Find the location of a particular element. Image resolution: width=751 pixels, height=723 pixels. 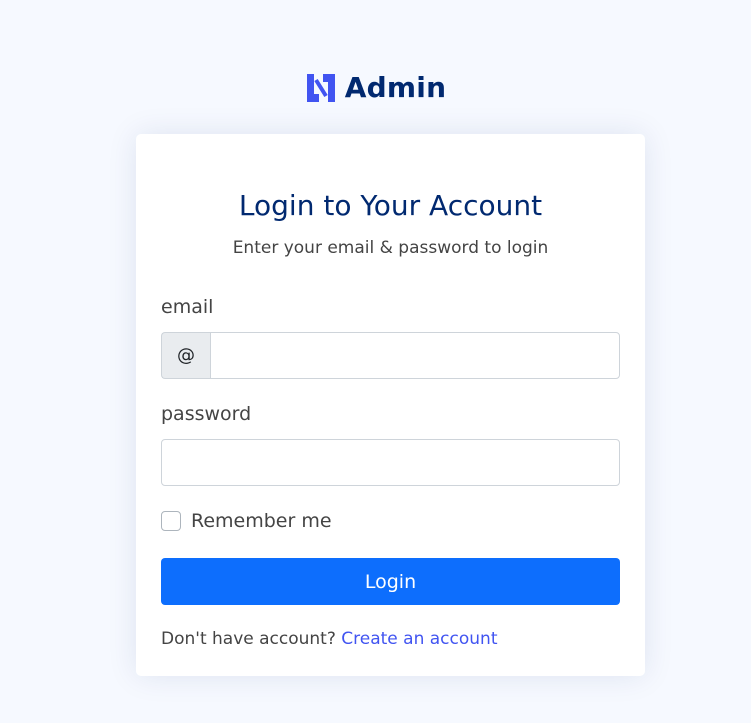

email-label: email is located at coordinates (187, 307).